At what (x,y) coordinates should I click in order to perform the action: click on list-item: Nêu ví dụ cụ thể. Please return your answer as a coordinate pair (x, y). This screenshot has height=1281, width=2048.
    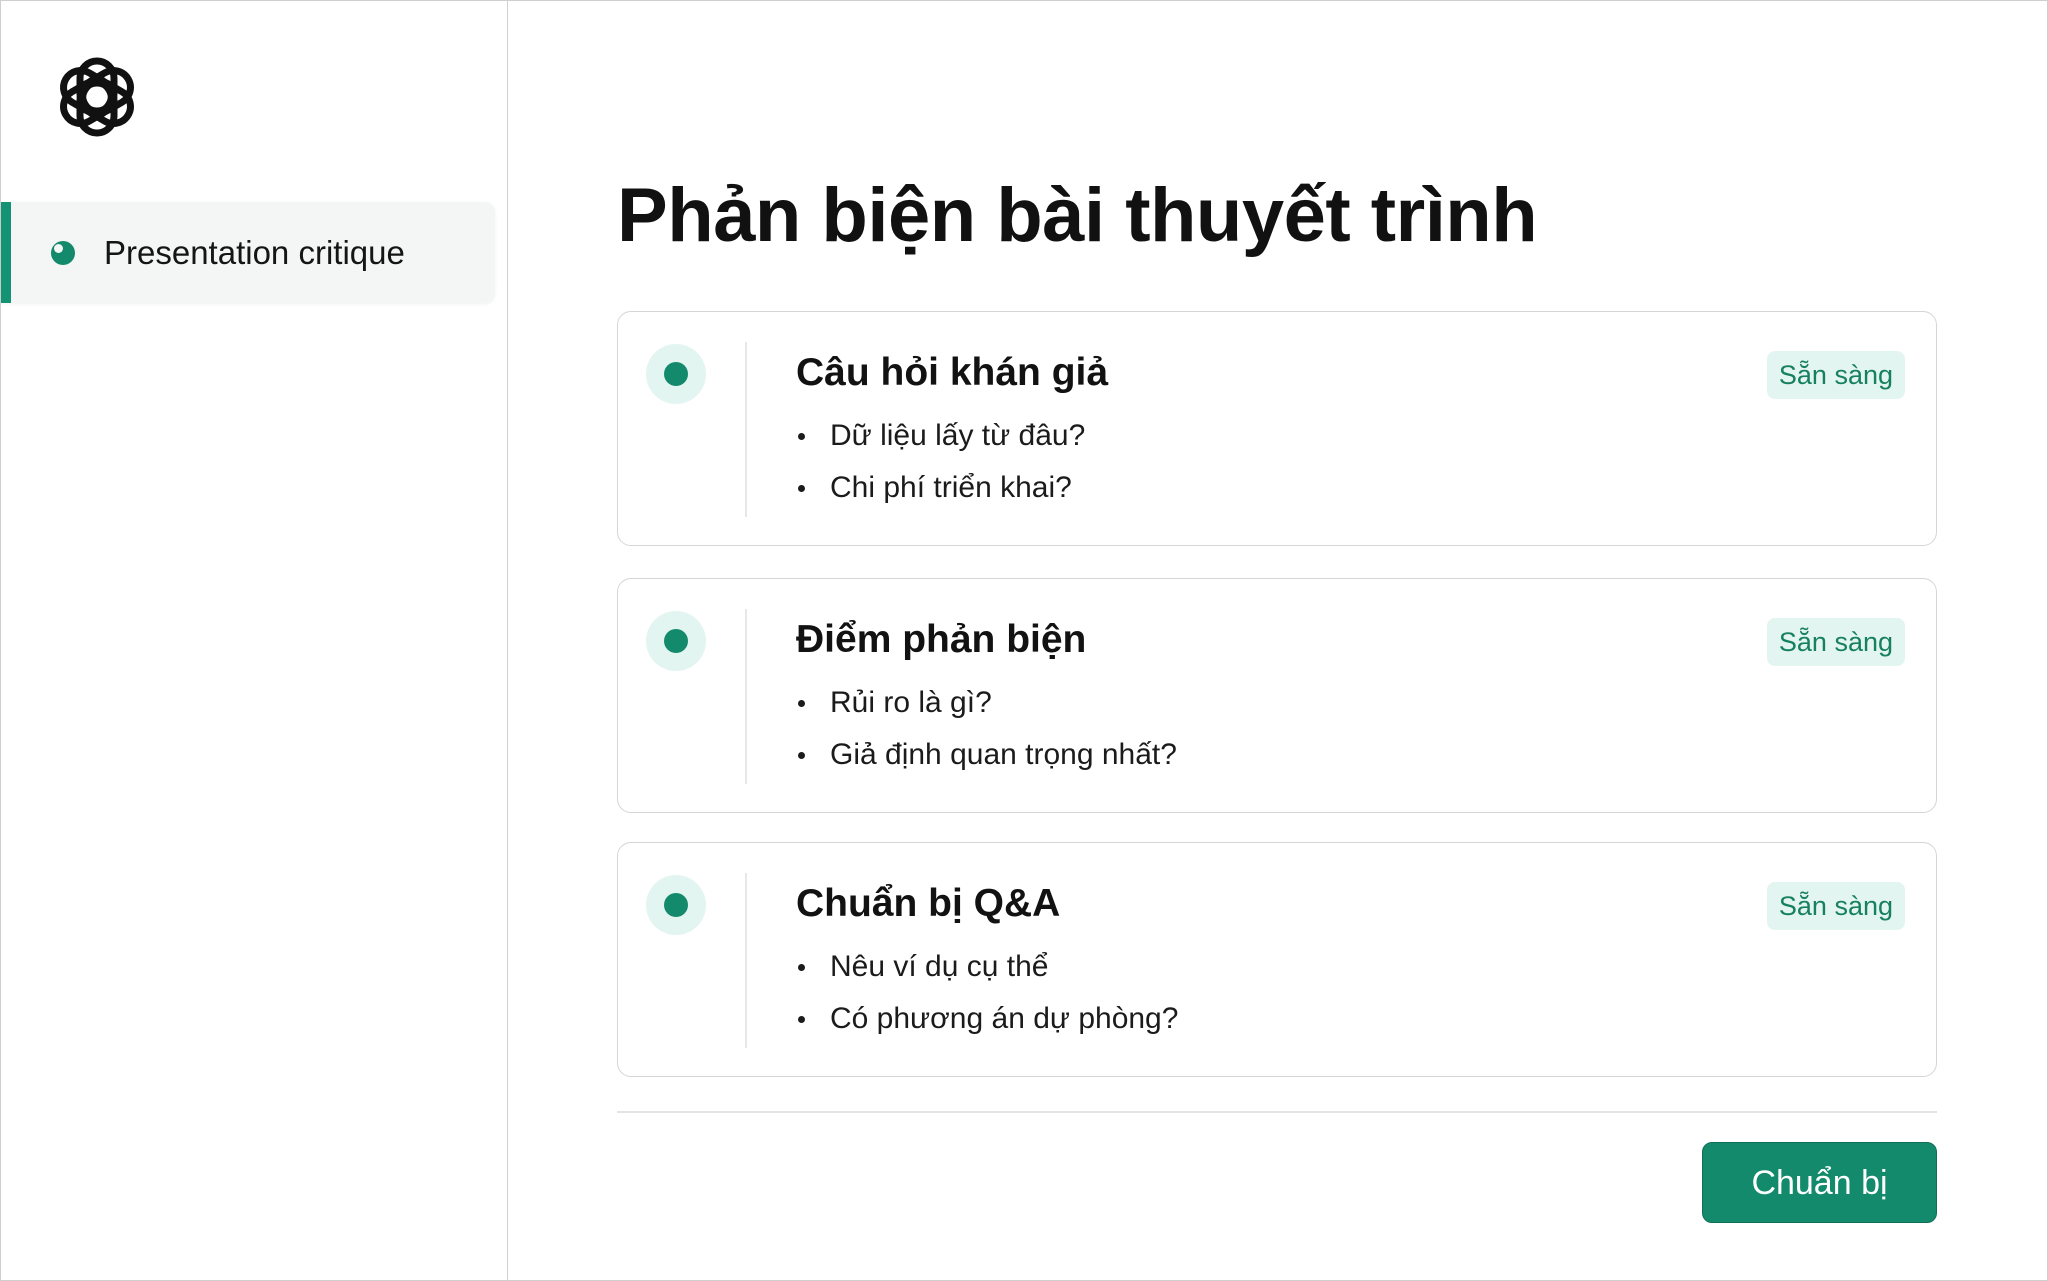
    Looking at the image, I should click on (987, 975).